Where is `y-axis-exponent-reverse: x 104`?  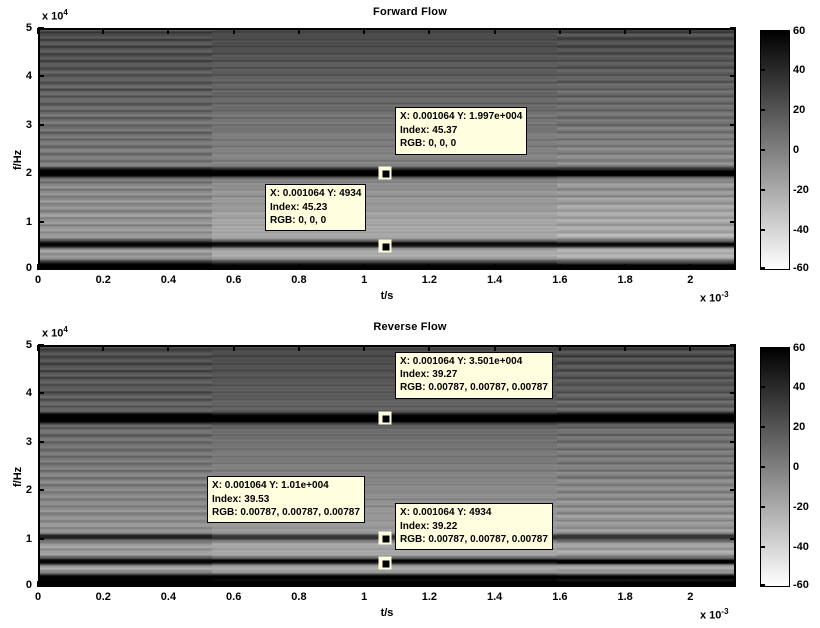 y-axis-exponent-reverse: x 104 is located at coordinates (55, 332).